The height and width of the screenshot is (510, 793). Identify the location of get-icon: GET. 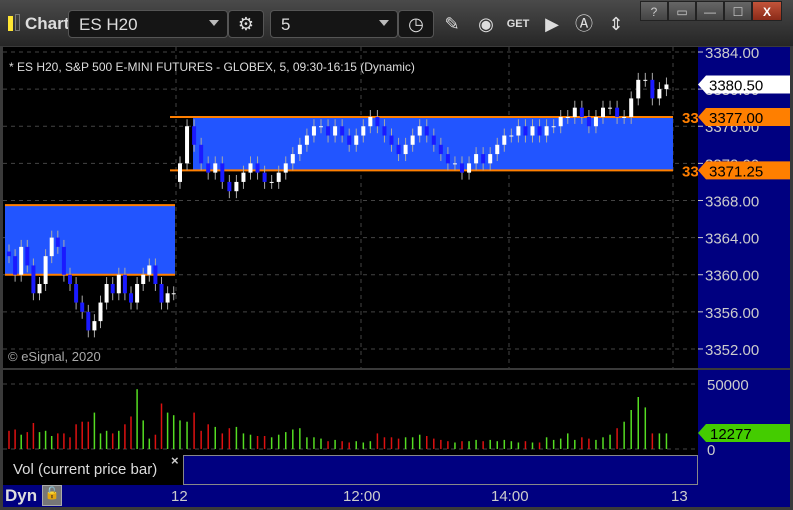
(518, 24).